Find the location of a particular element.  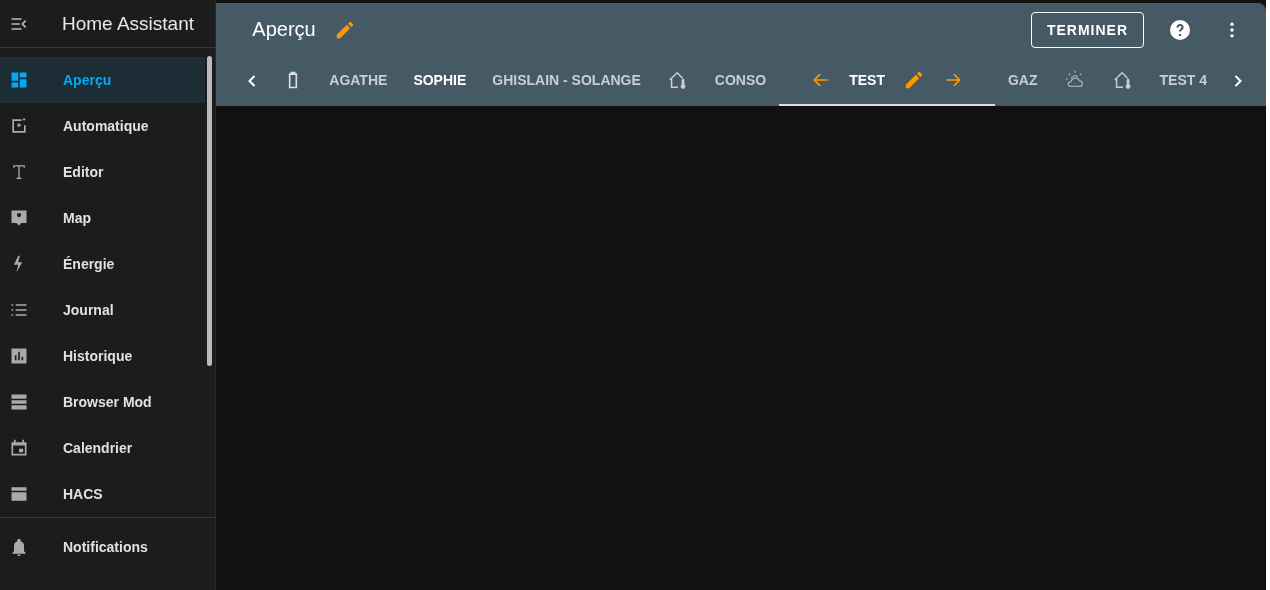

tab: GAZ is located at coordinates (1022, 81).